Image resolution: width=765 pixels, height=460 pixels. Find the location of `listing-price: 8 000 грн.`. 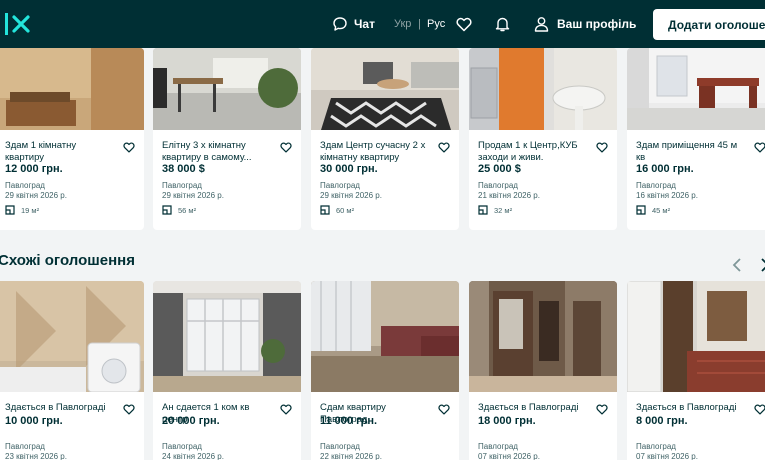

listing-price: 8 000 грн. is located at coordinates (662, 421).